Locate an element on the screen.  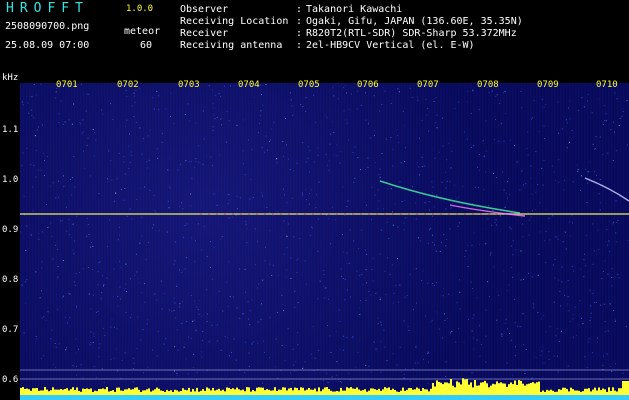
y-tick-label: 0.8 is located at coordinates (10, 280).